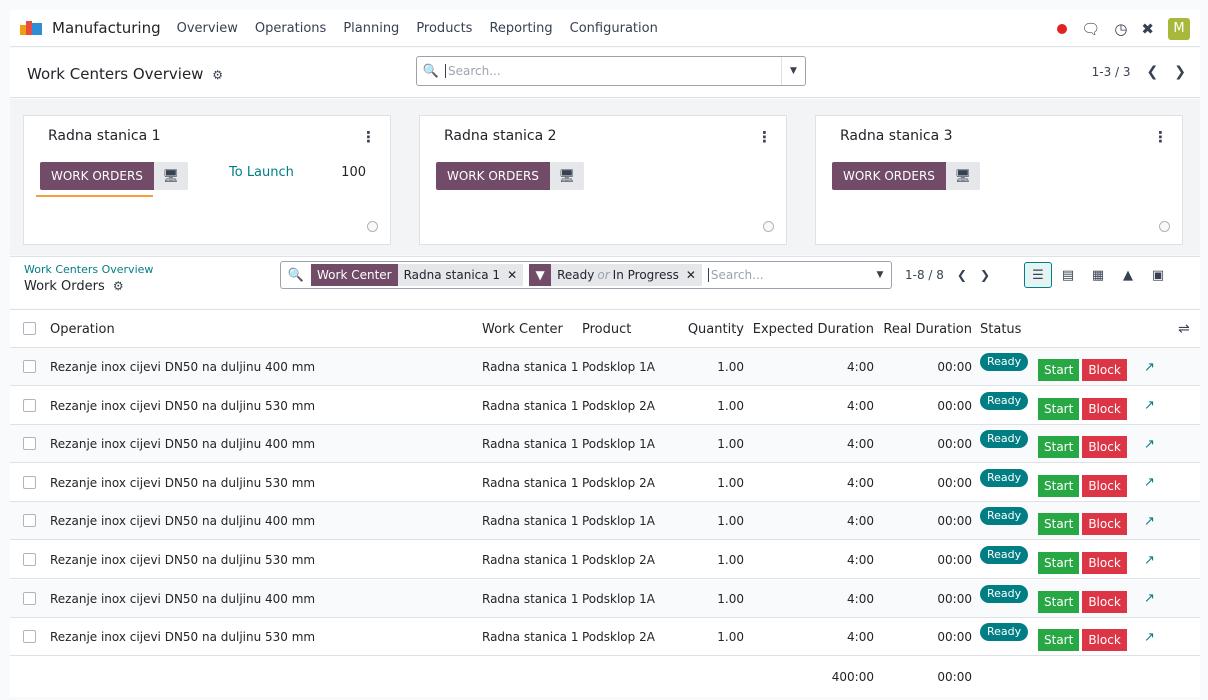 Image resolution: width=1208 pixels, height=700 pixels. What do you see at coordinates (999, 180) in the screenshot?
I see `workcenter-card: Radna stanica 3 ⋮ WORK ORDERS 🖥` at bounding box center [999, 180].